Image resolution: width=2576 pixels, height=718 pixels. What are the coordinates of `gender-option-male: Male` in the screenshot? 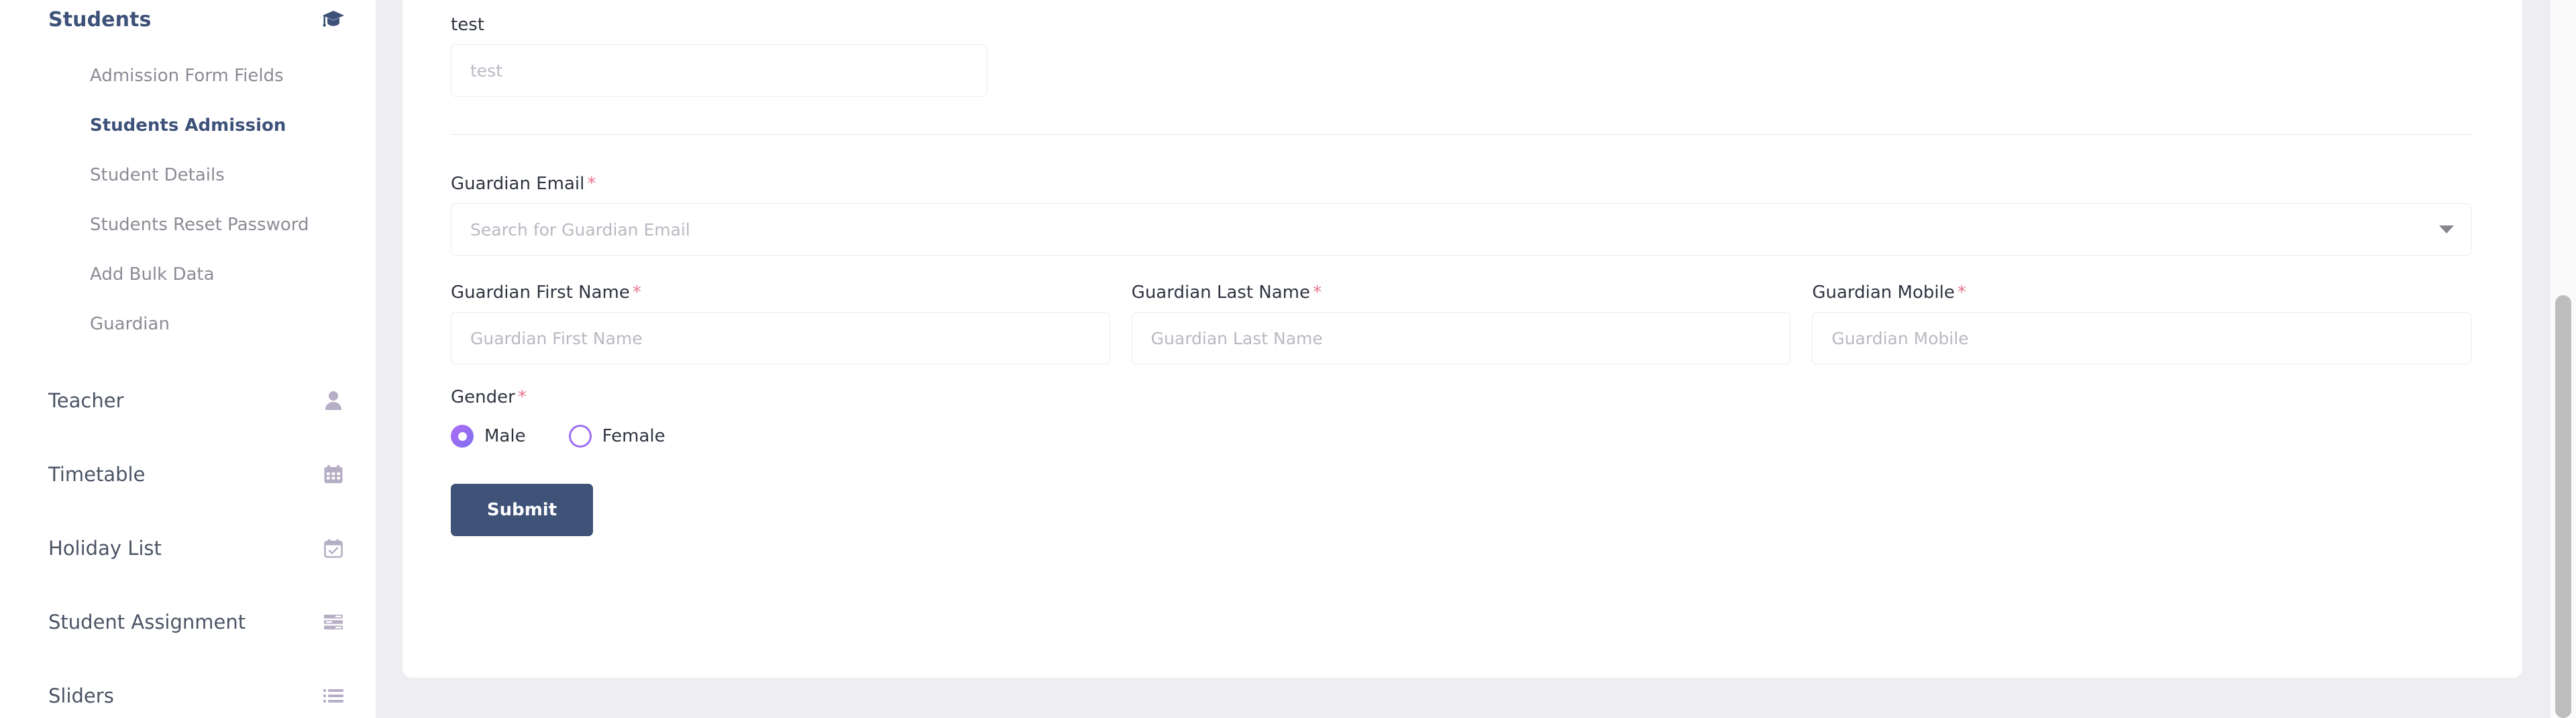 It's located at (488, 436).